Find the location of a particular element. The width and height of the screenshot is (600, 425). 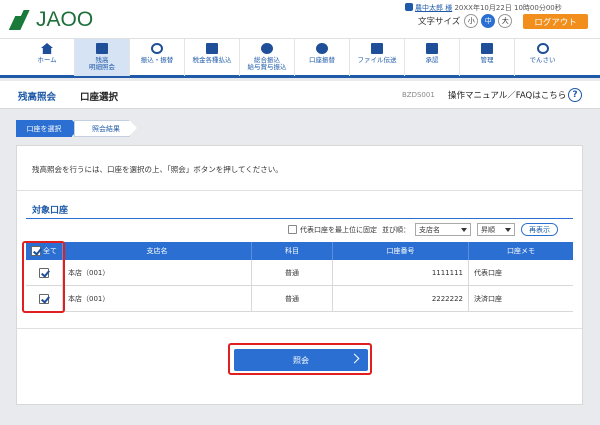

user-info: 農中太郎 様 20XX年10月22日 10時00分00秒 is located at coordinates (500, 8).